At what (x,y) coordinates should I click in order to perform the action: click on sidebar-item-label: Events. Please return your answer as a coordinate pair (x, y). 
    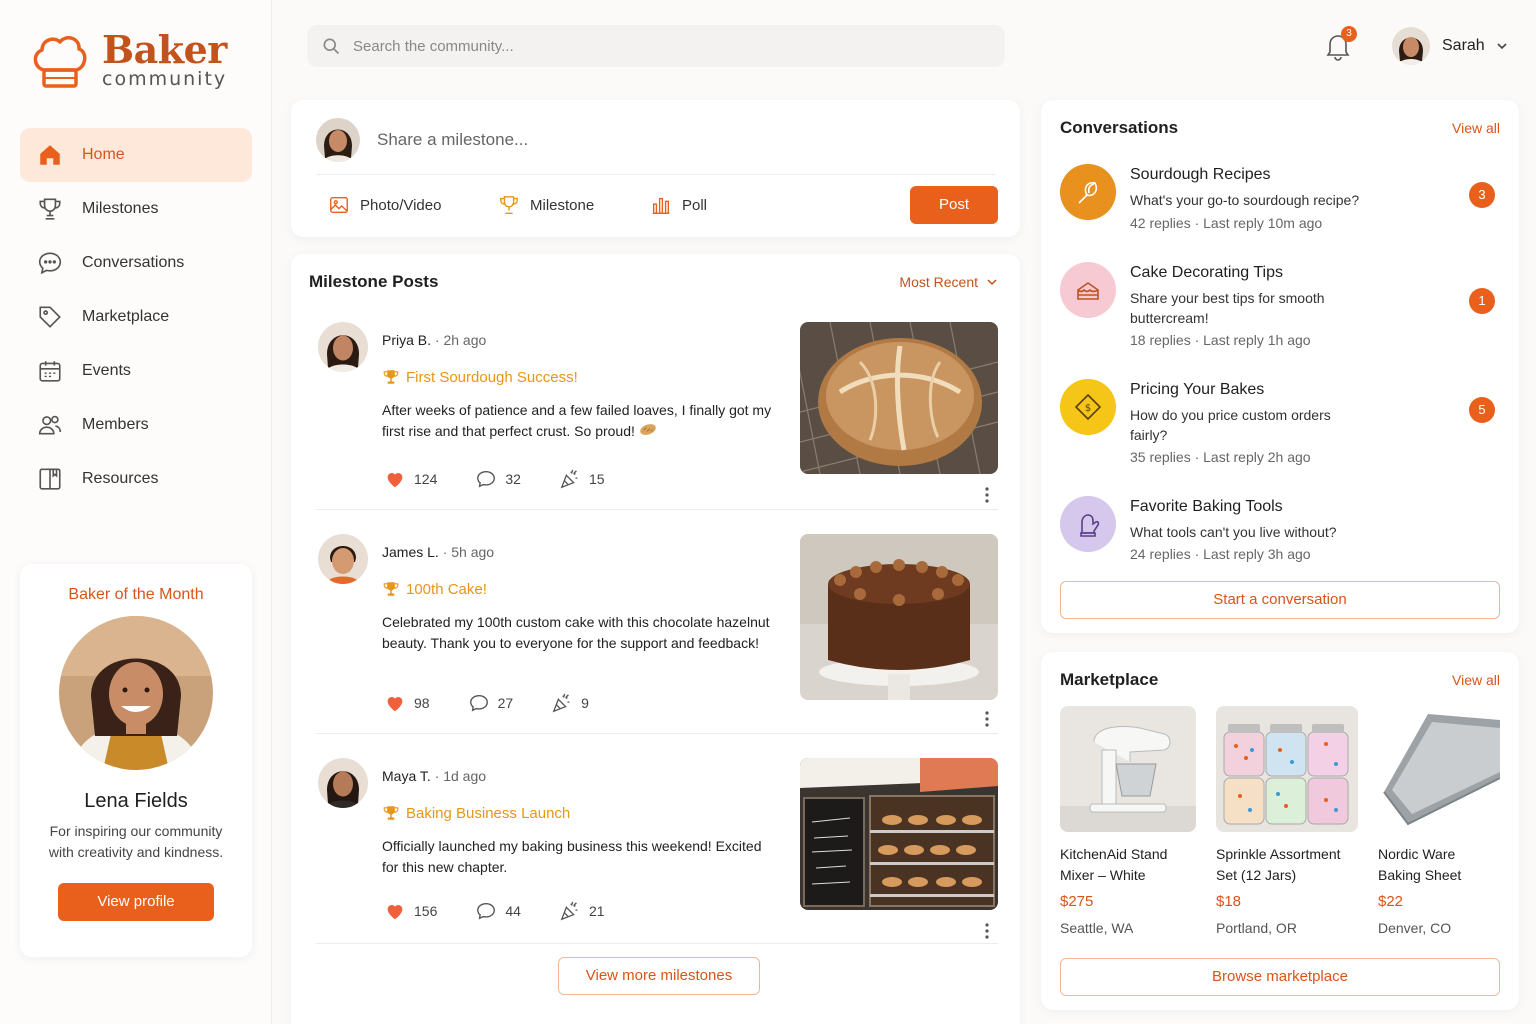
    Looking at the image, I should click on (106, 370).